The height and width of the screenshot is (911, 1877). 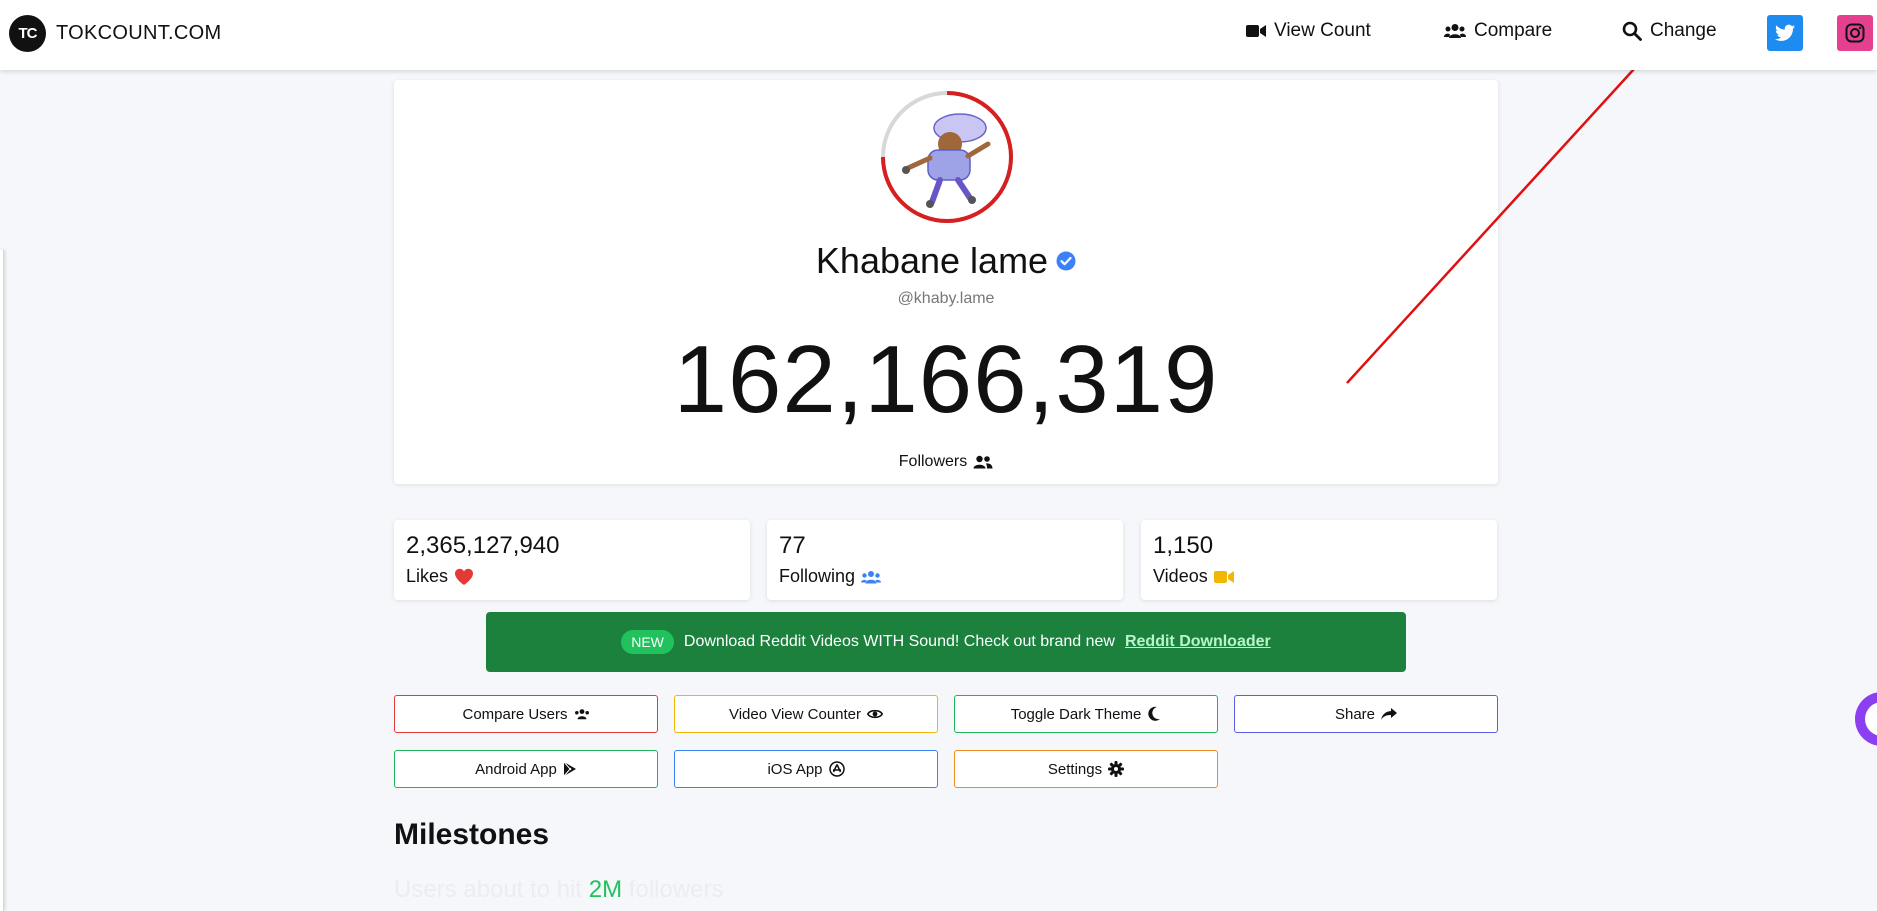 What do you see at coordinates (1683, 30) in the screenshot?
I see `nav-change-label: Change` at bounding box center [1683, 30].